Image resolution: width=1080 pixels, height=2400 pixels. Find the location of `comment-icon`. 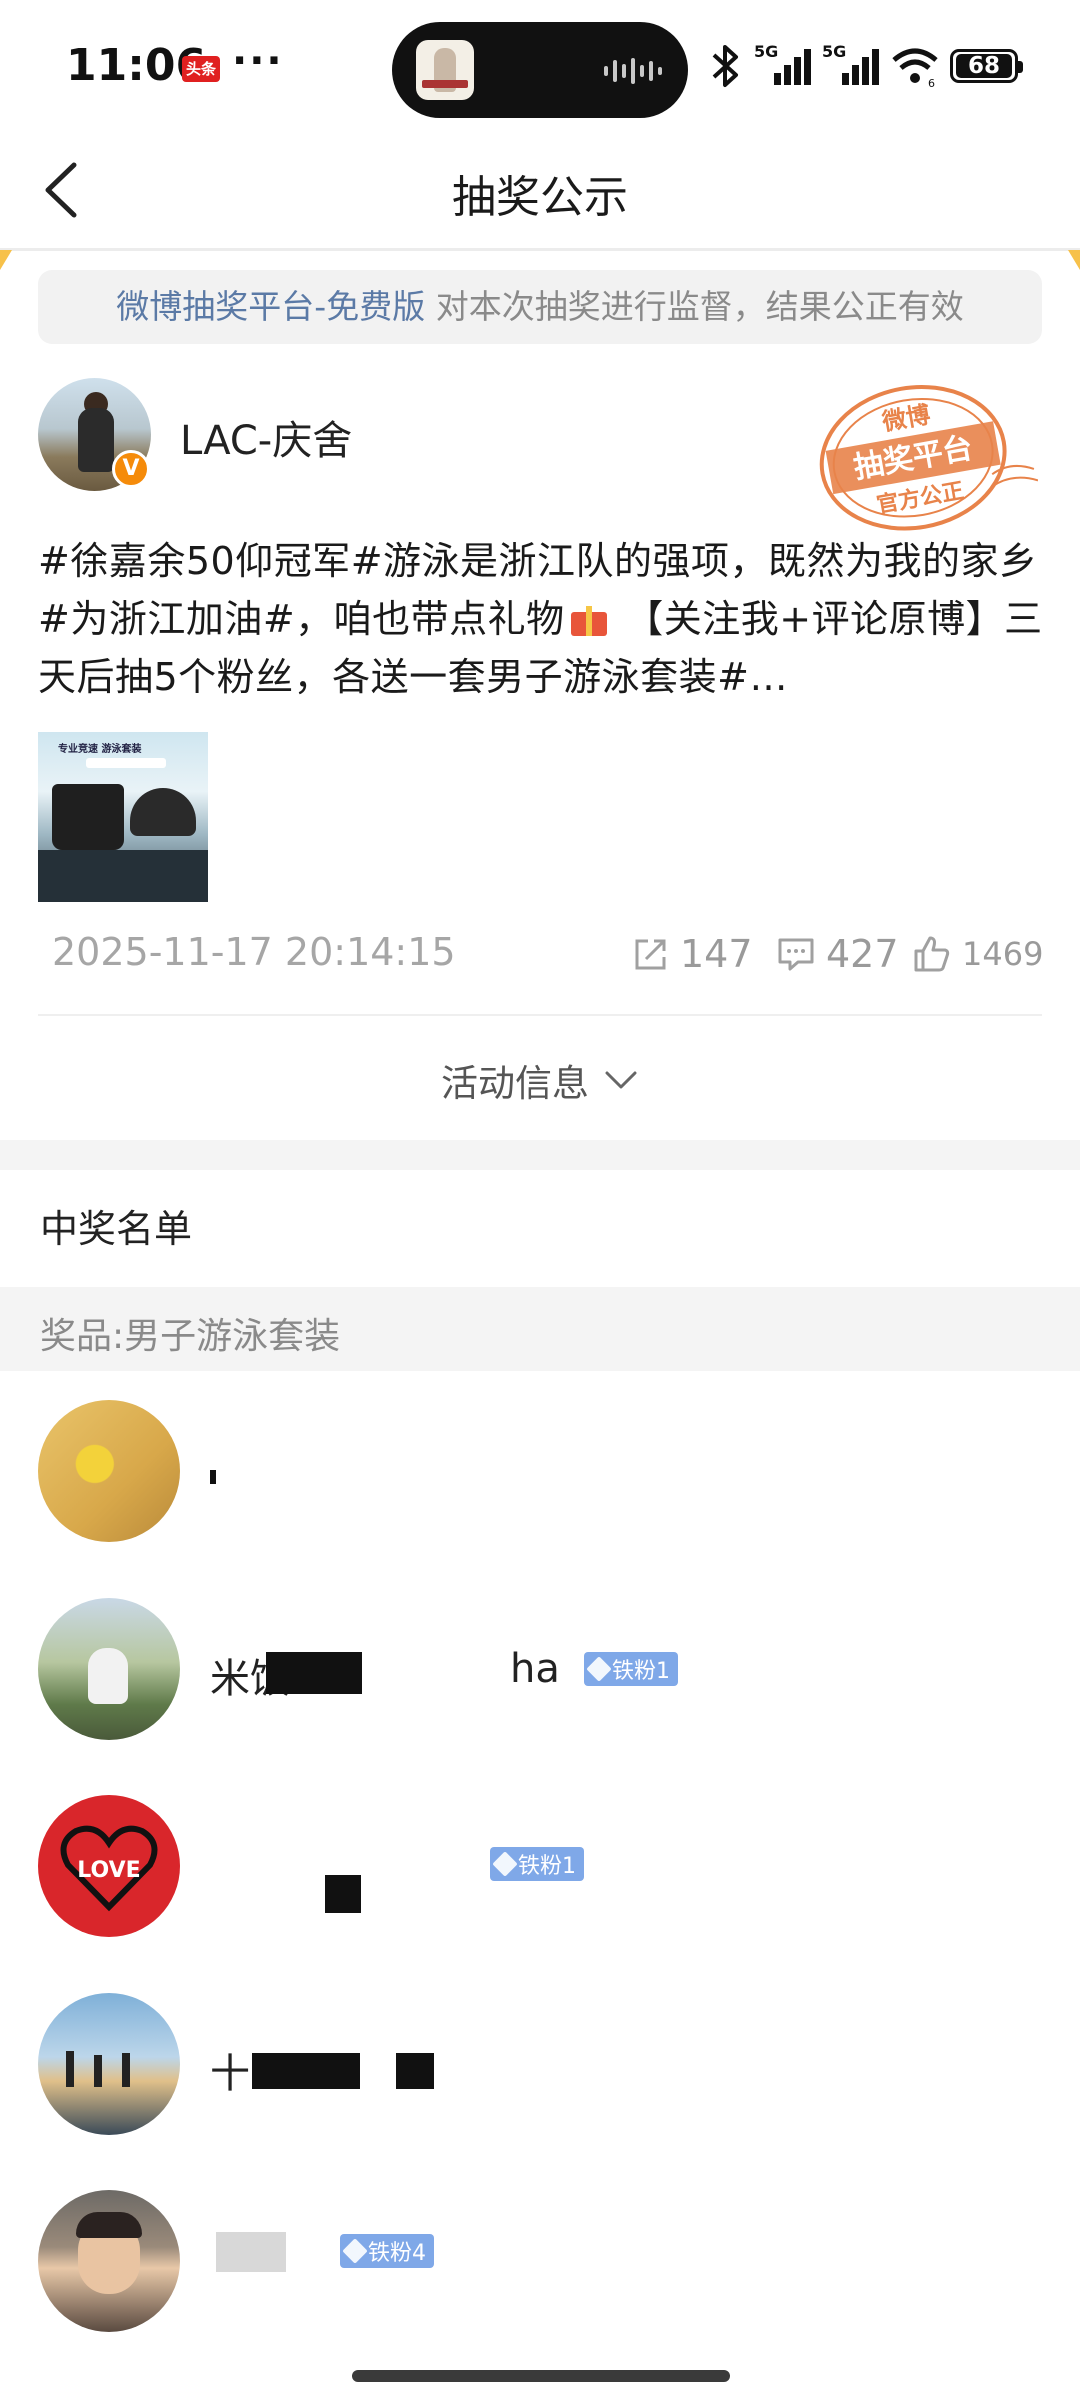

comment-icon is located at coordinates (796, 954).